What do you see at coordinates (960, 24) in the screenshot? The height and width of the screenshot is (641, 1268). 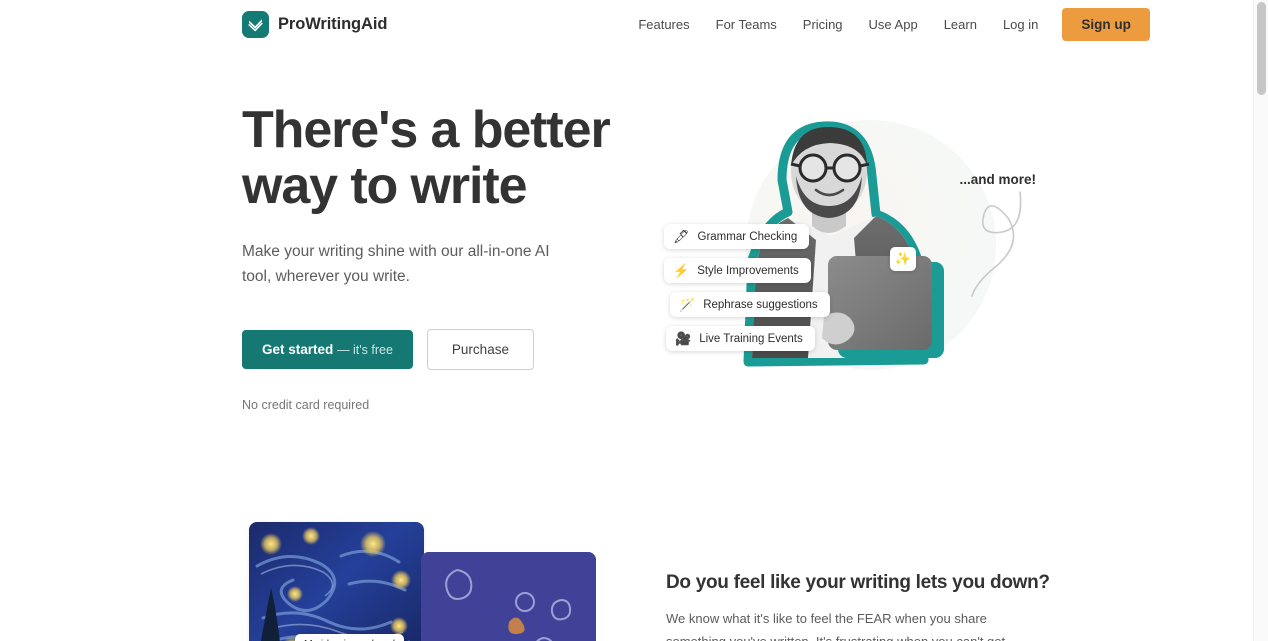 I see `nav-item-learn: Learn` at bounding box center [960, 24].